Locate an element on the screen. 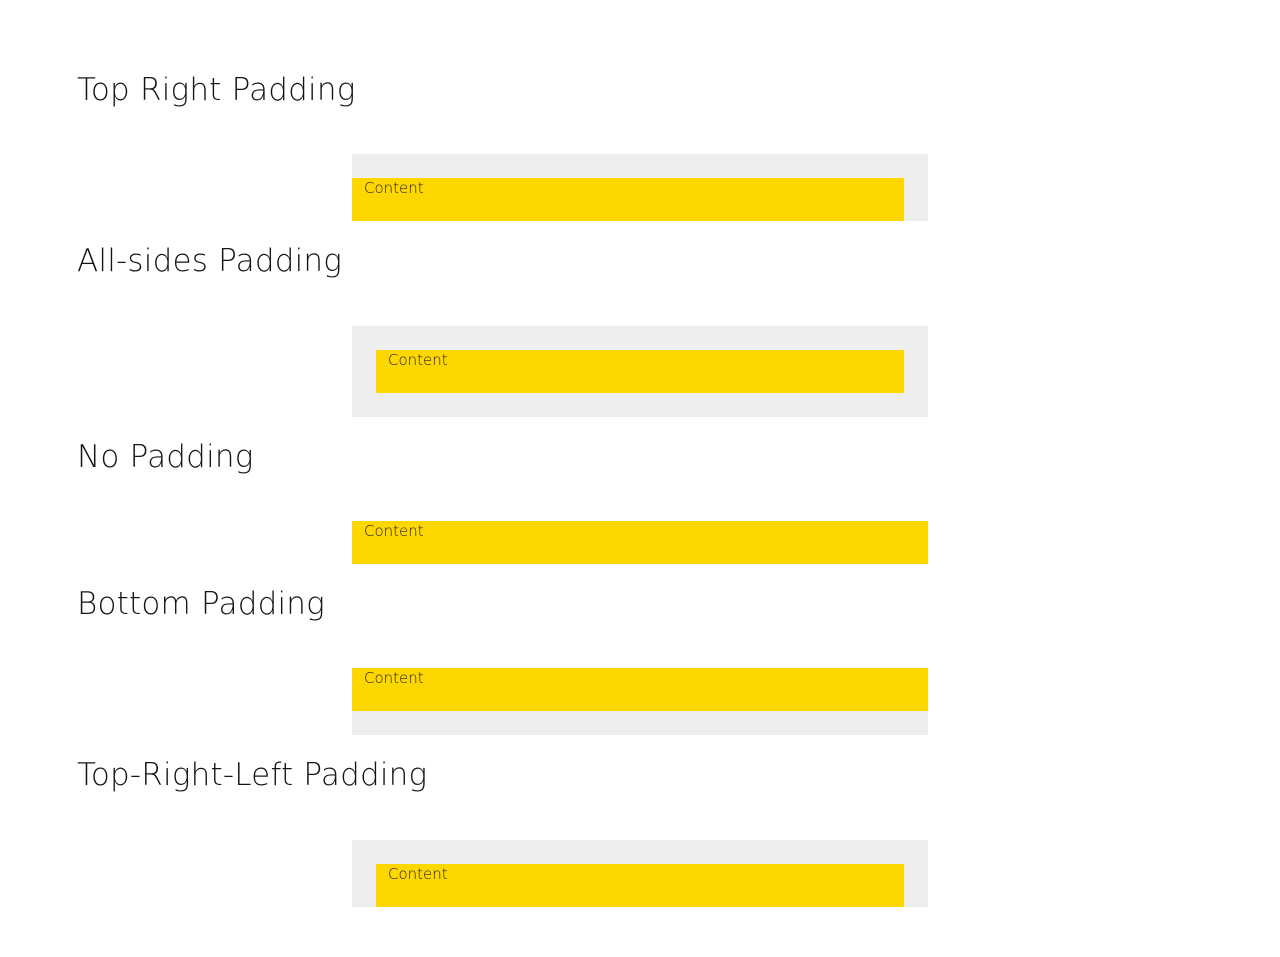 This screenshot has width=1280, height=957. padding-box-bottom: Content is located at coordinates (640, 701).